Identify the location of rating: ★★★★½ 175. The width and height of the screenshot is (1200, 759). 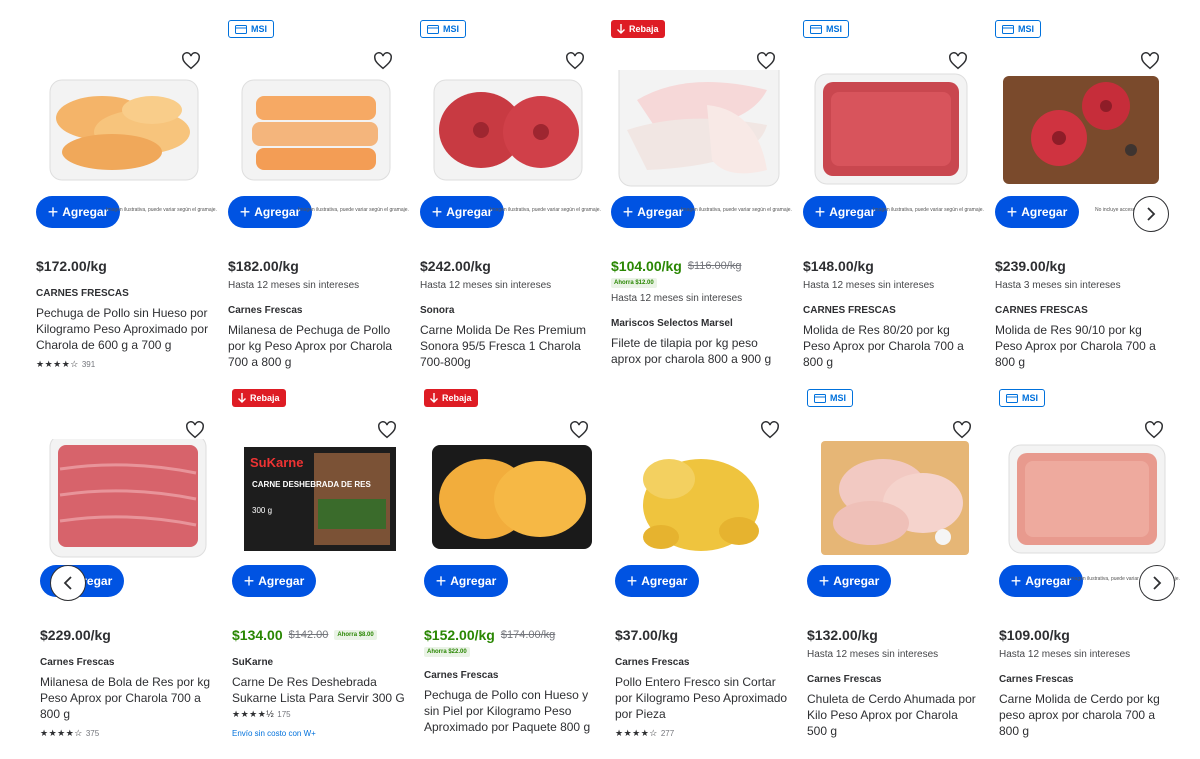
(261, 714).